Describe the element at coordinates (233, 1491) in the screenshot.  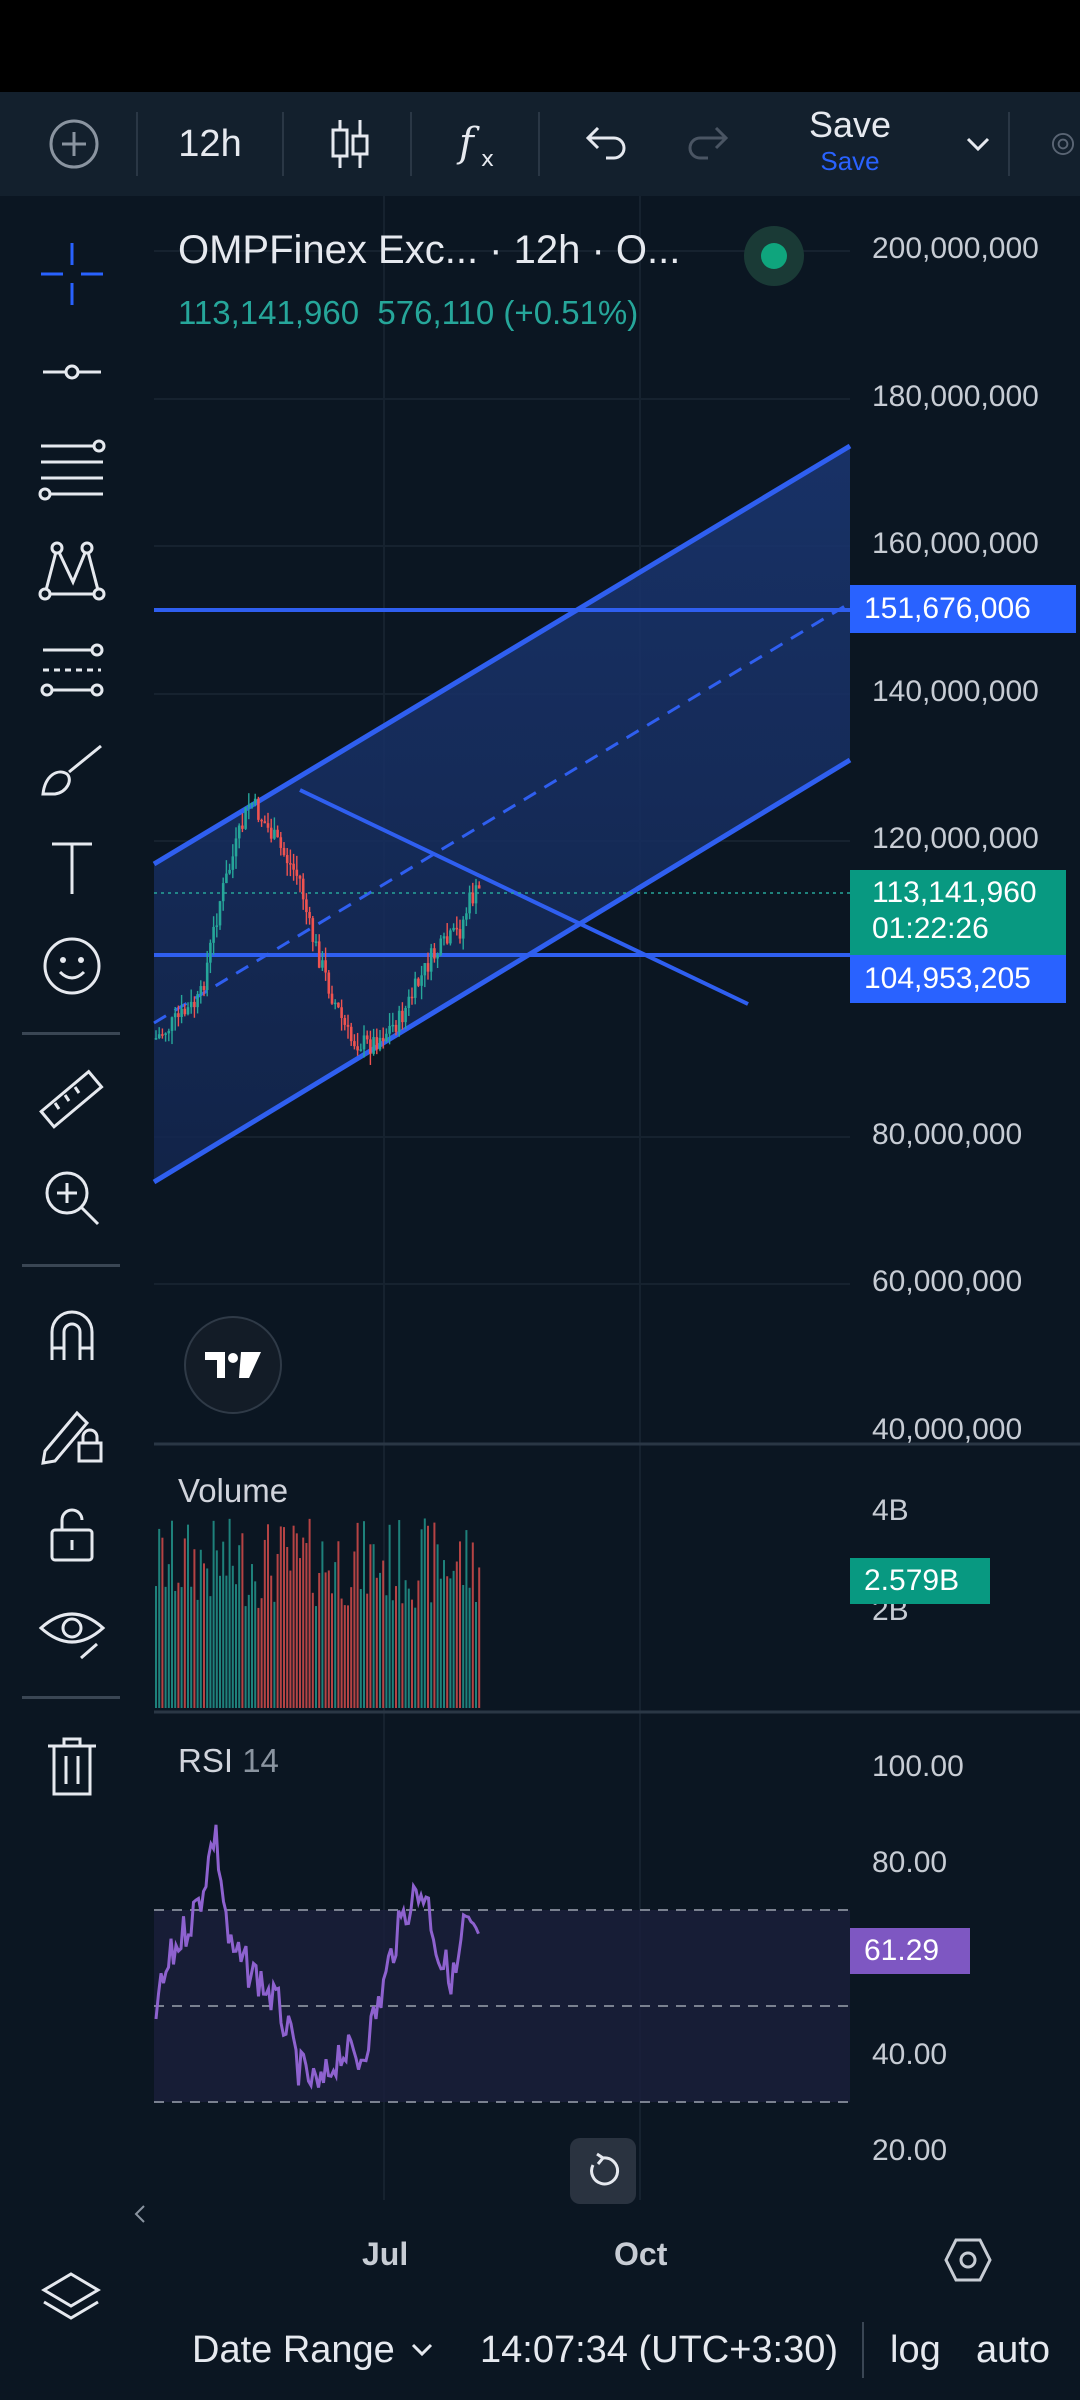
I see `volume-label: Volume` at that location.